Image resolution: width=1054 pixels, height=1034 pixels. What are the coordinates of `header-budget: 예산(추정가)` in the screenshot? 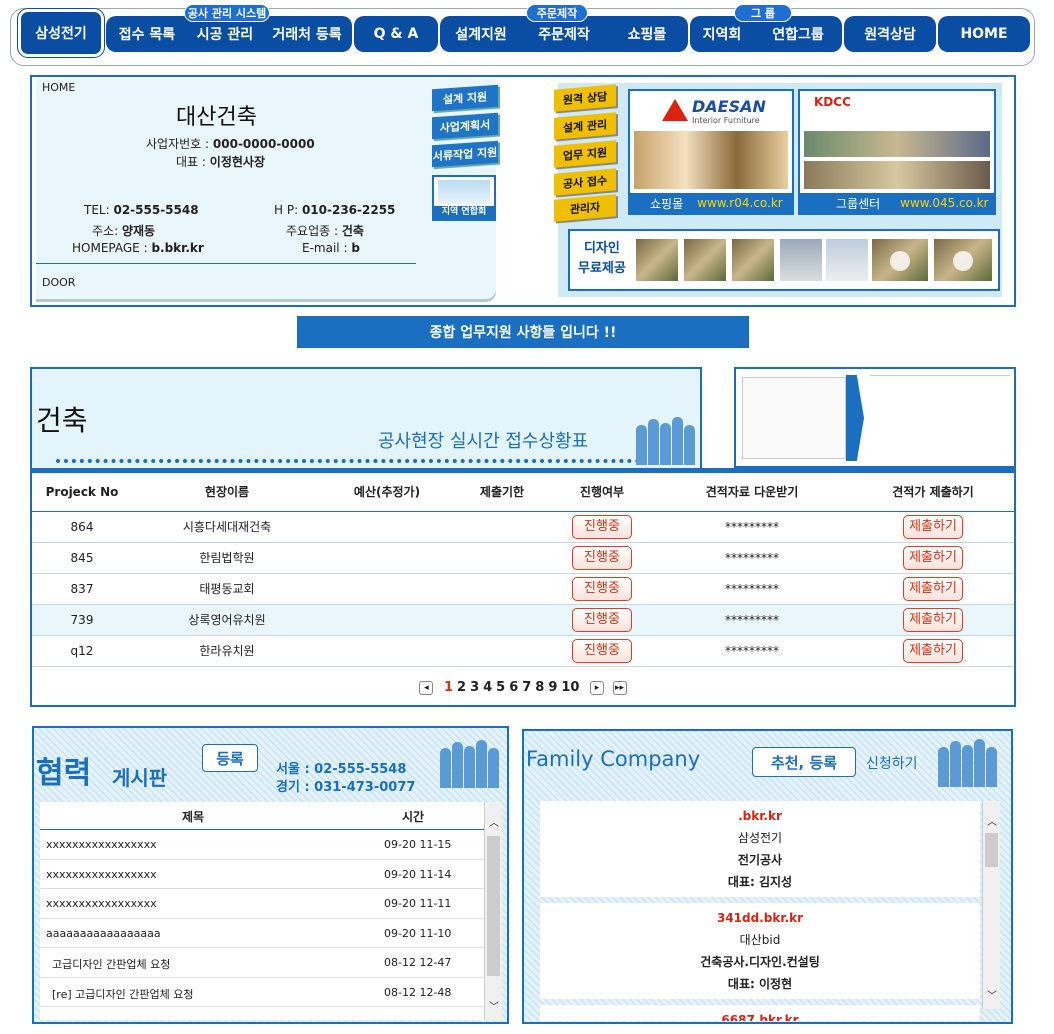 It's located at (387, 492).